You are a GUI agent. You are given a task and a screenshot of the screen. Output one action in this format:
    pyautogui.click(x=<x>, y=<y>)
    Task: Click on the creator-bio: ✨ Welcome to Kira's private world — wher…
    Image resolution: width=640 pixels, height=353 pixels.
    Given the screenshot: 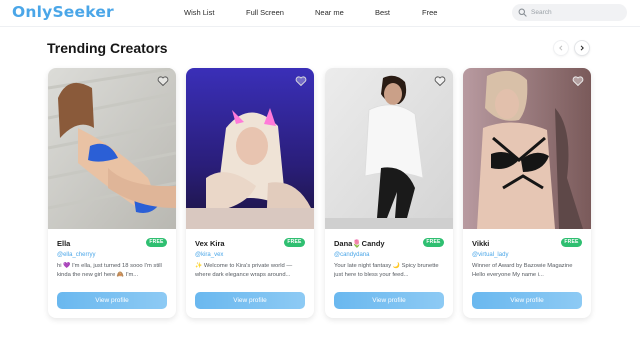 What is the action you would take?
    pyautogui.click(x=244, y=270)
    